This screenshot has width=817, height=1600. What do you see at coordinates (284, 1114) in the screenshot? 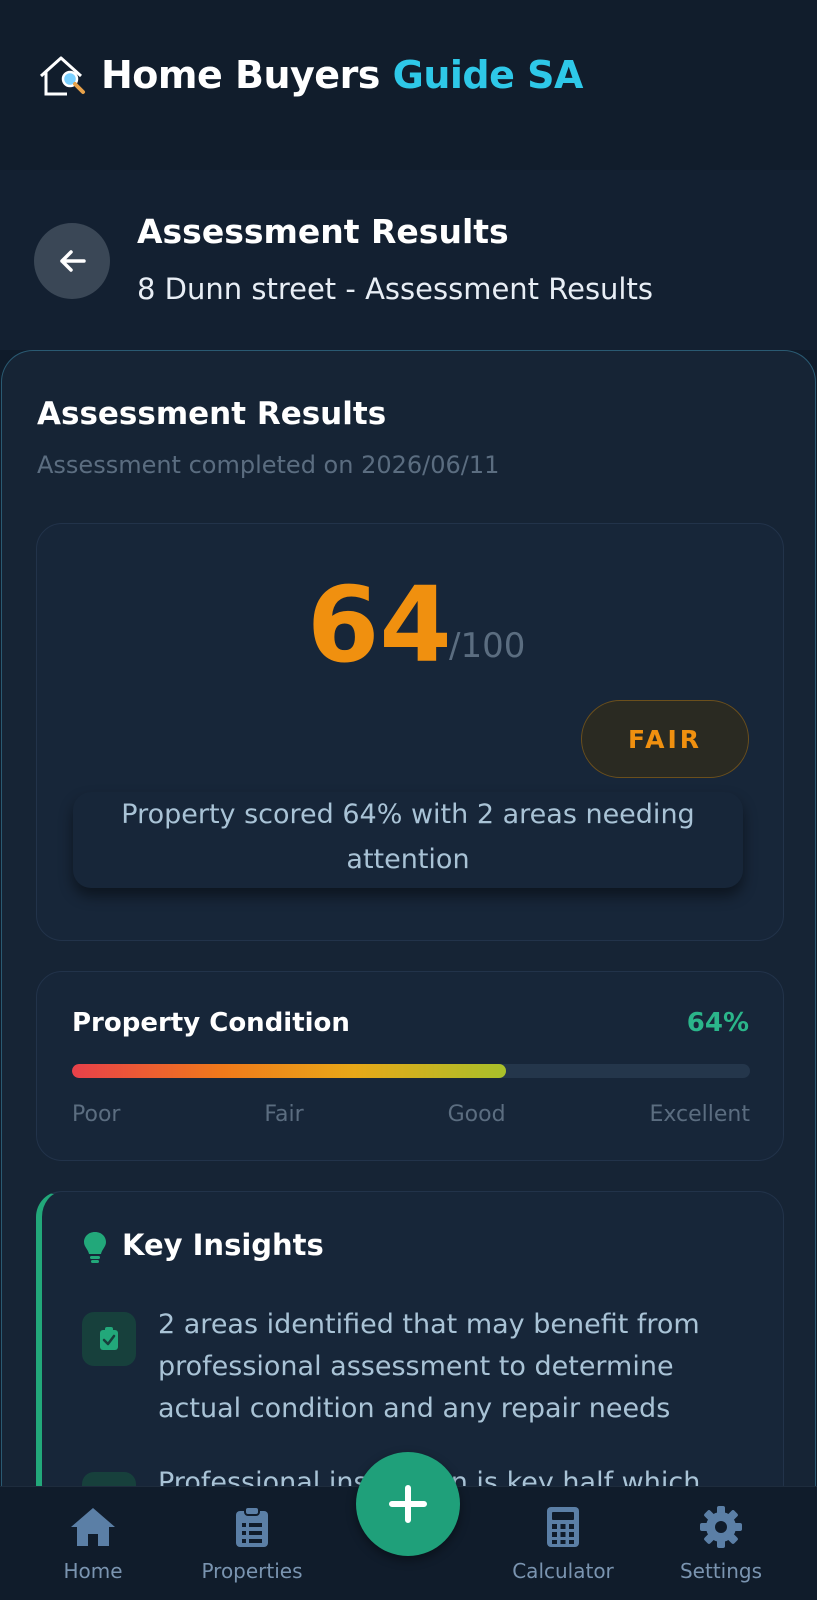
I see `scale-label-fair: Fair` at bounding box center [284, 1114].